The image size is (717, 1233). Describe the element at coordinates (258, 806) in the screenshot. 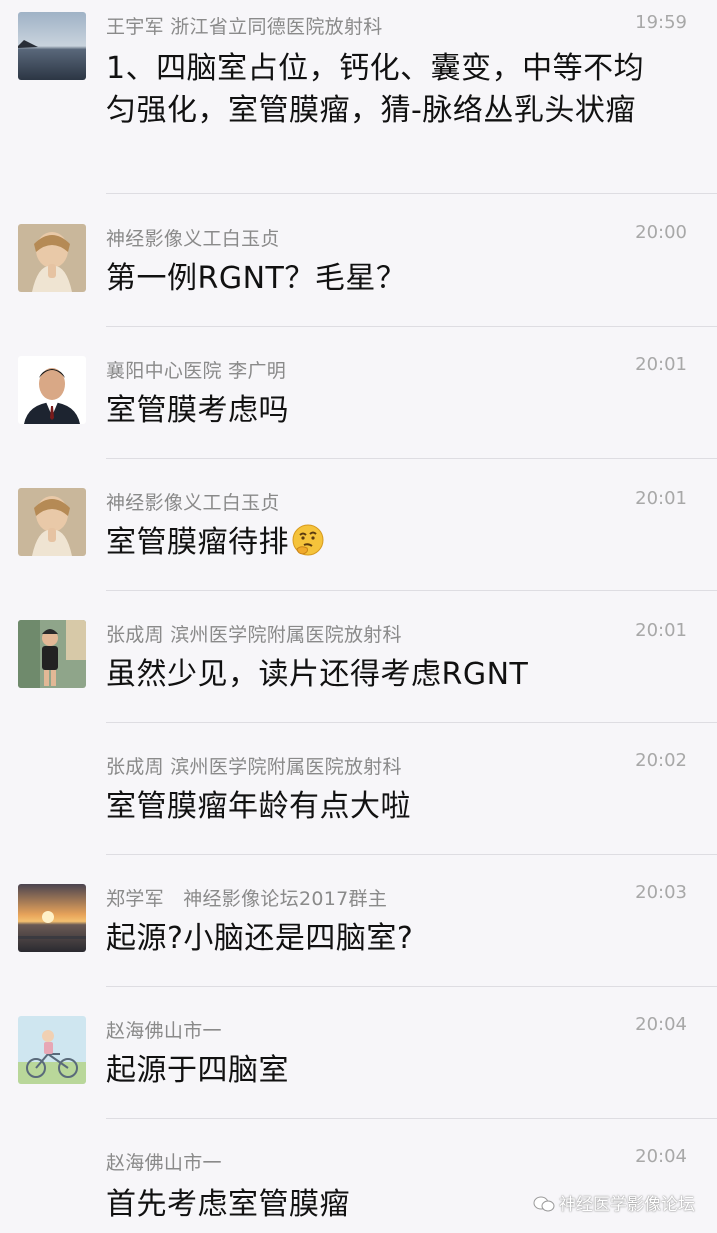

I see `message-text: 室管膜瘤年龄有点大啦` at that location.